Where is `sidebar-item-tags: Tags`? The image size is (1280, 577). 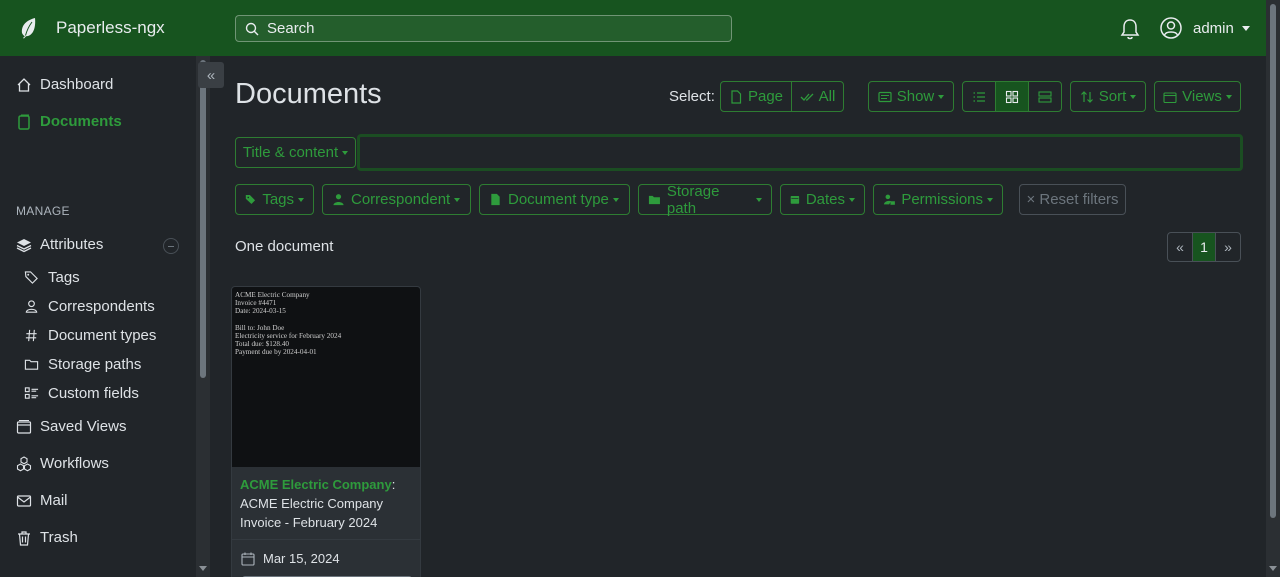
sidebar-item-tags: Tags is located at coordinates (52, 277).